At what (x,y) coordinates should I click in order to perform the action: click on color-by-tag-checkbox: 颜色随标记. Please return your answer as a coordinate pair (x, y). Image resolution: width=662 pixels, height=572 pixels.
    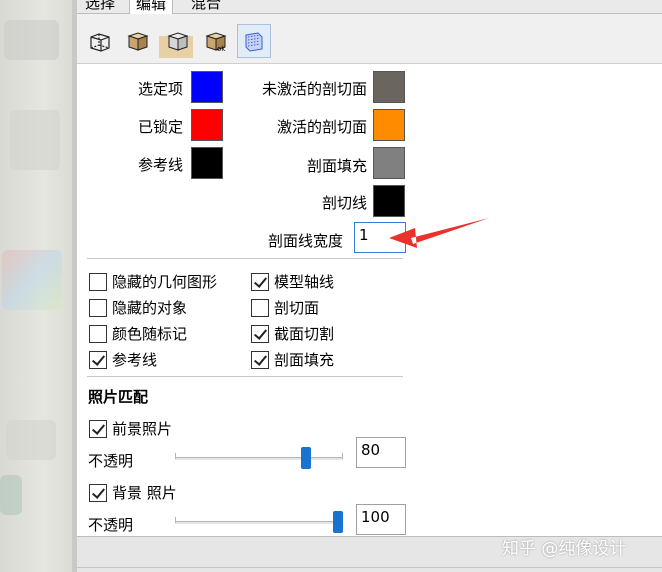
    Looking at the image, I should click on (138, 333).